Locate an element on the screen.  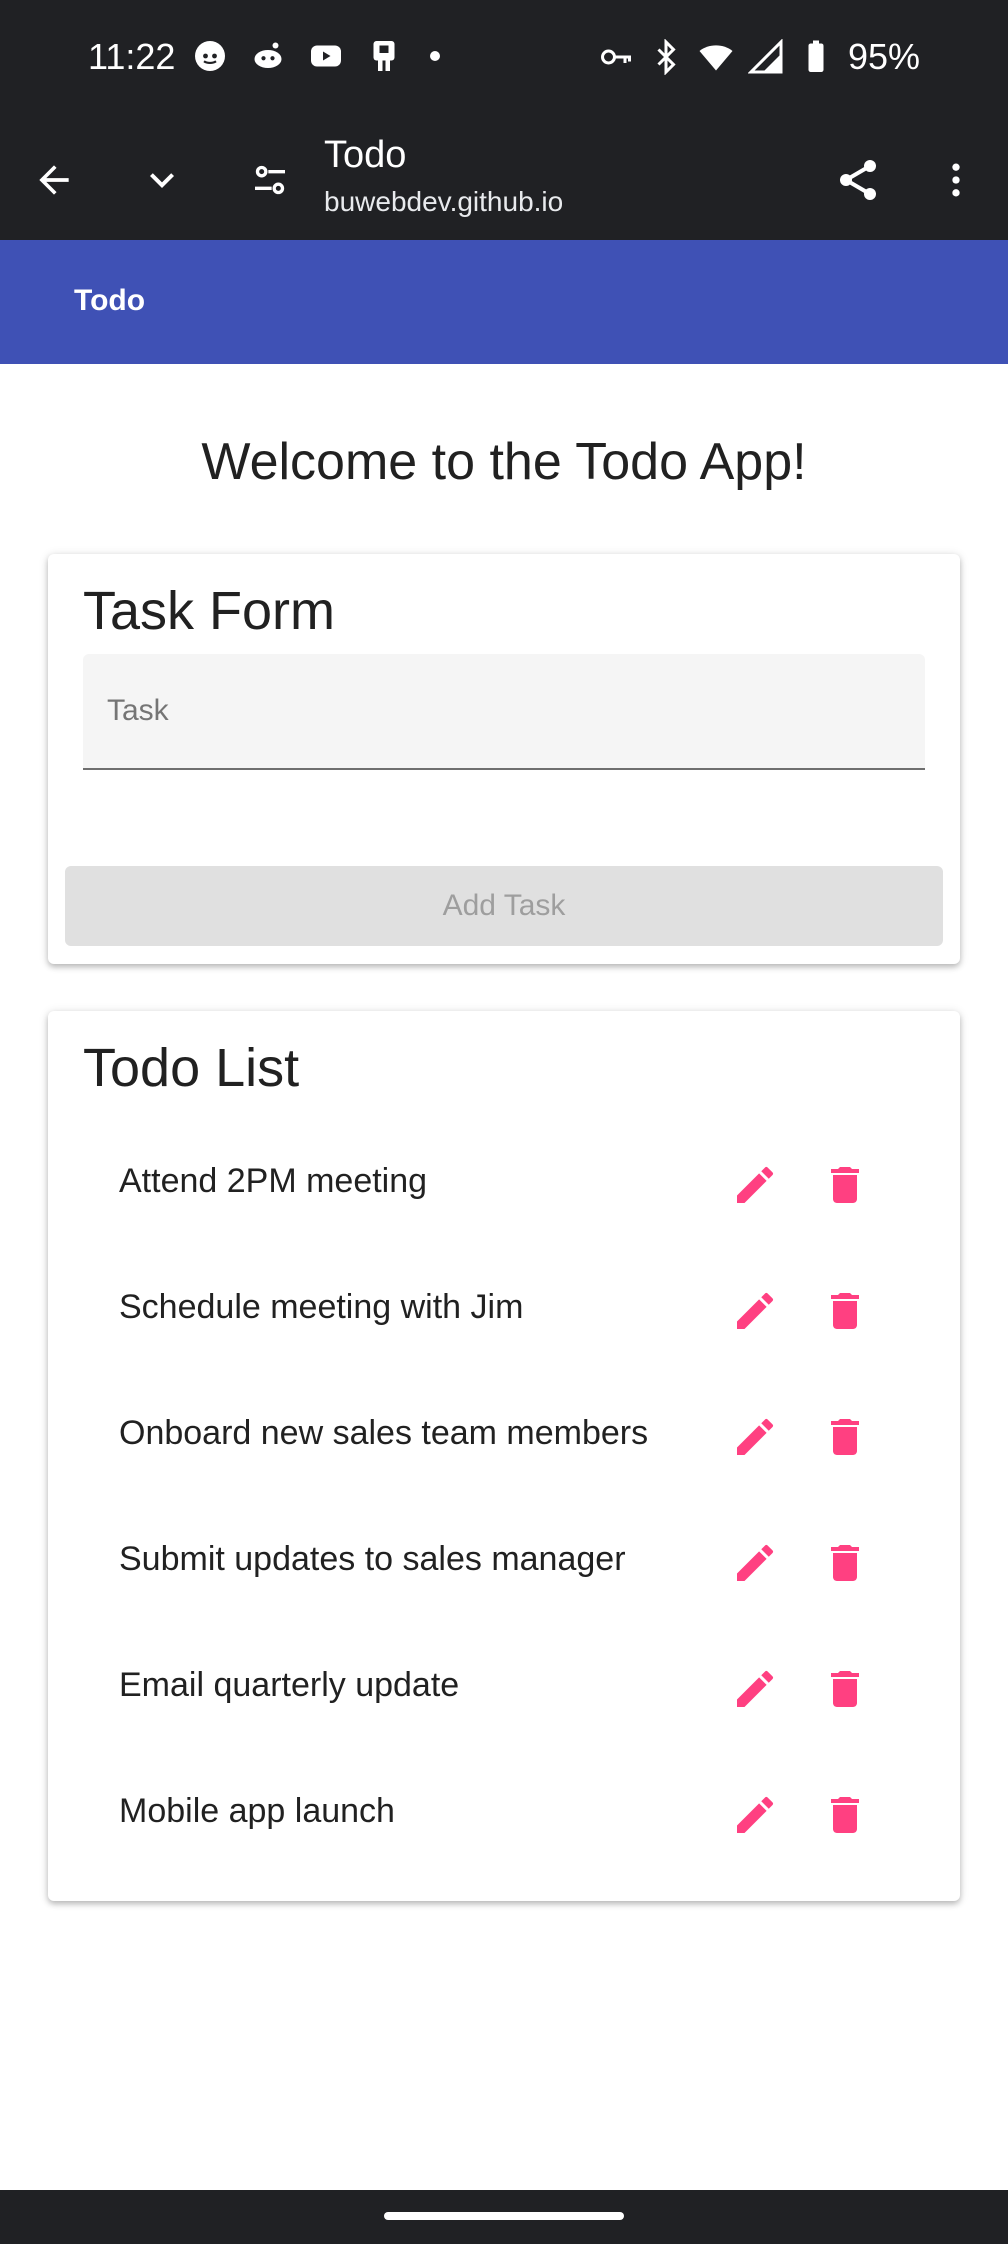
todo-item: Schedule meeting with Jim is located at coordinates (504, 1315).